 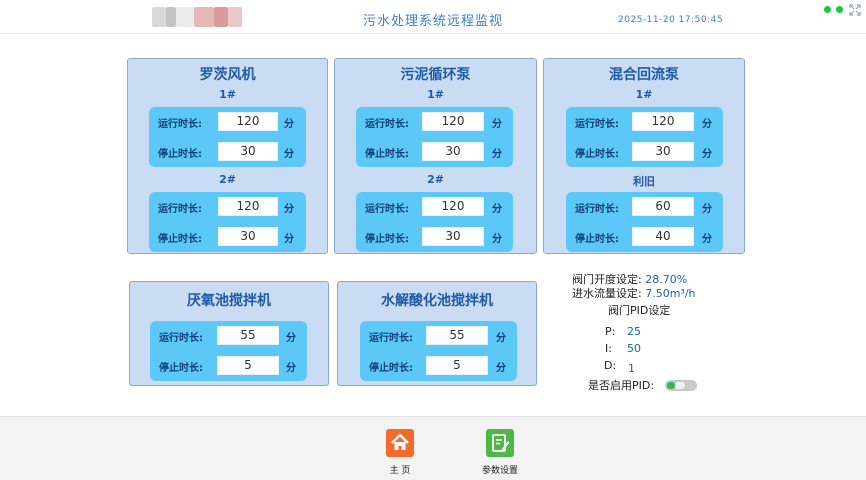 I want to click on clock-display: 2025-11-20 17:50:45, so click(x=671, y=20).